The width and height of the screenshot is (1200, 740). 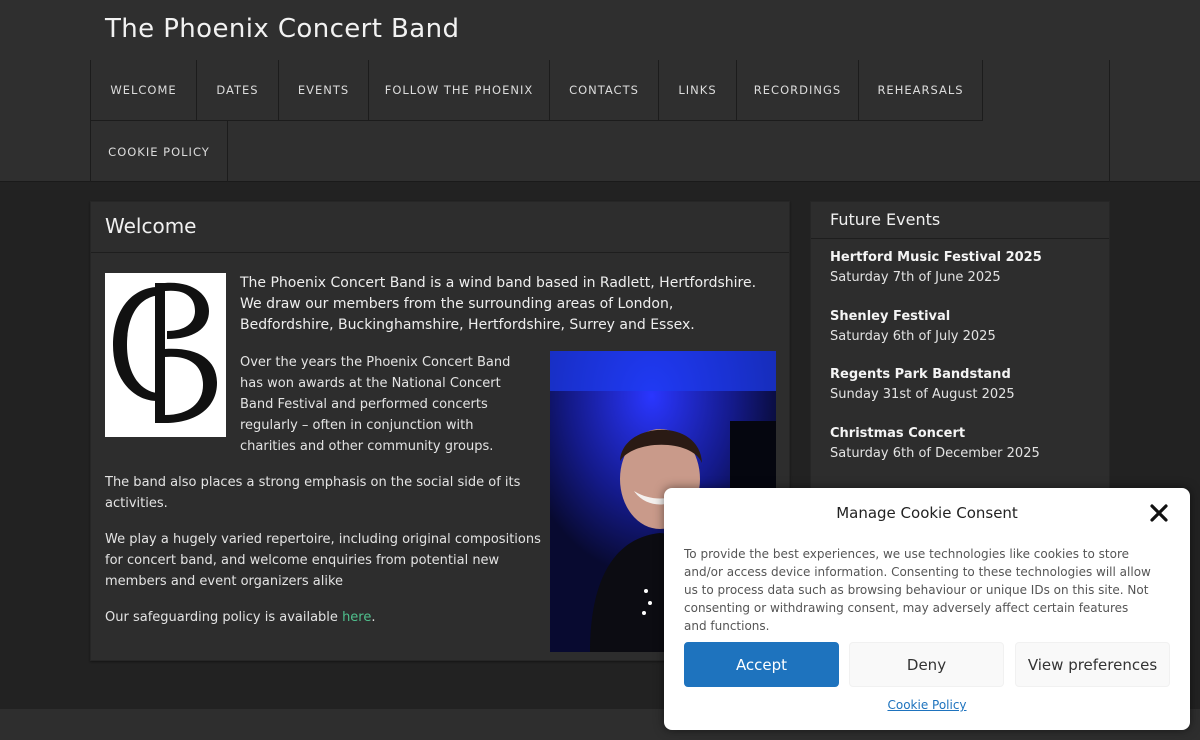 What do you see at coordinates (965, 375) in the screenshot?
I see `event-title: Regents Park Bandstand` at bounding box center [965, 375].